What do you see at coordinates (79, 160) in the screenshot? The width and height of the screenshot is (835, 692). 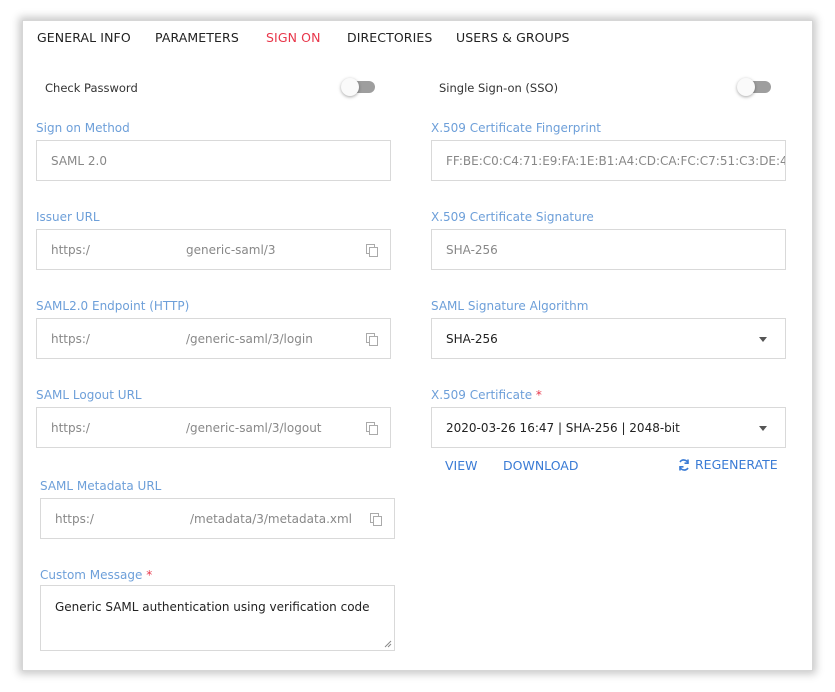 I see `sign-on-method-value: SAML 2.0` at bounding box center [79, 160].